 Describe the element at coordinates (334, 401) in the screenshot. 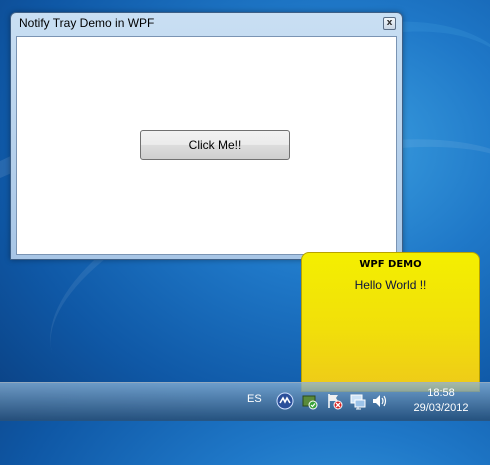

I see `action-center-flag-icon` at that location.